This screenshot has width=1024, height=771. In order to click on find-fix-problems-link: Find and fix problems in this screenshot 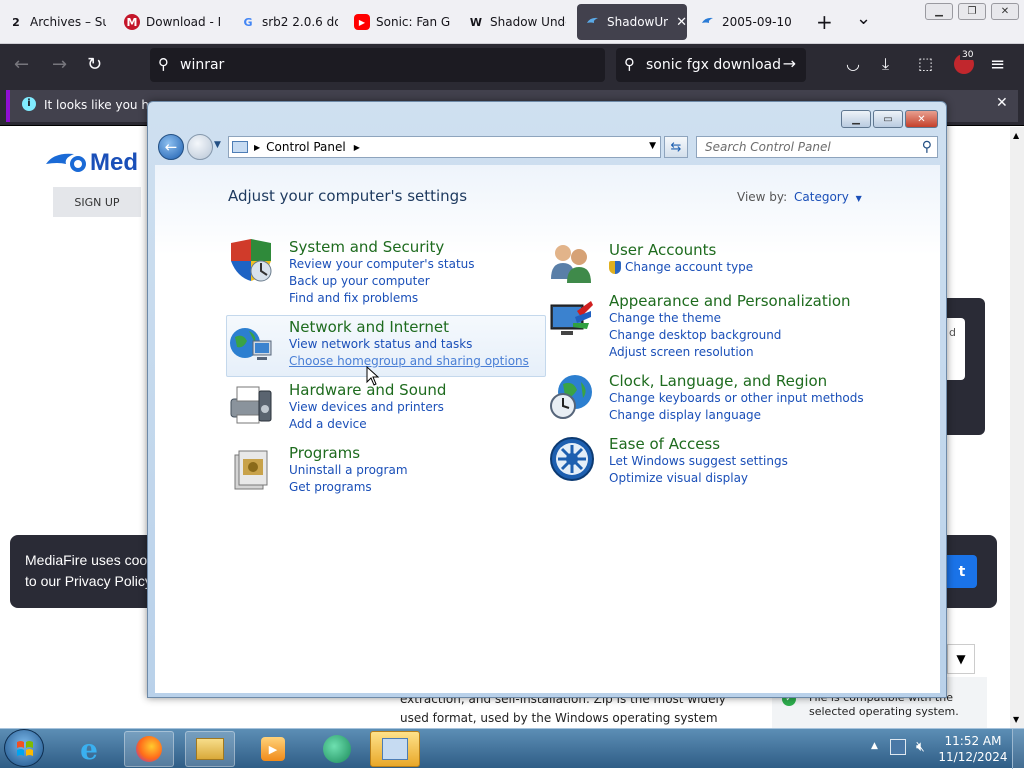, I will do `click(382, 298)`.